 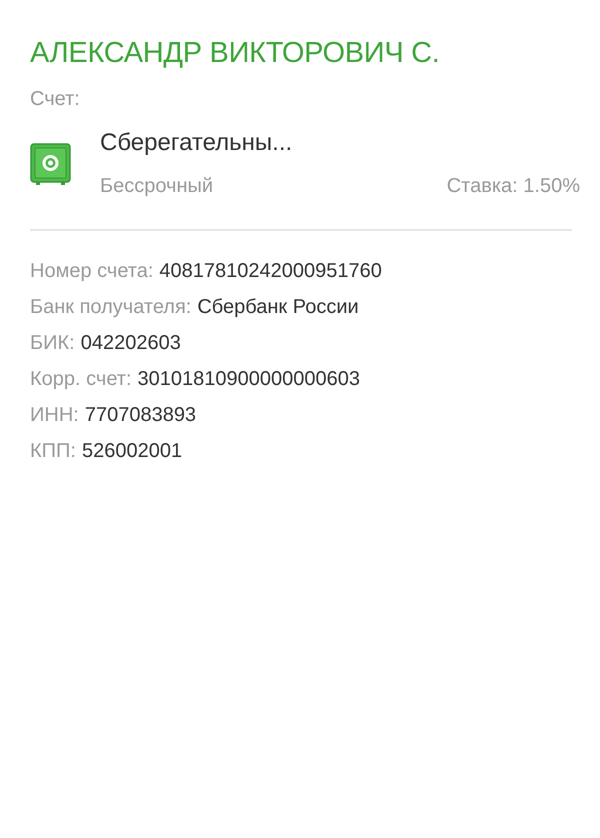 I want to click on account-label: Счет:, so click(x=55, y=99).